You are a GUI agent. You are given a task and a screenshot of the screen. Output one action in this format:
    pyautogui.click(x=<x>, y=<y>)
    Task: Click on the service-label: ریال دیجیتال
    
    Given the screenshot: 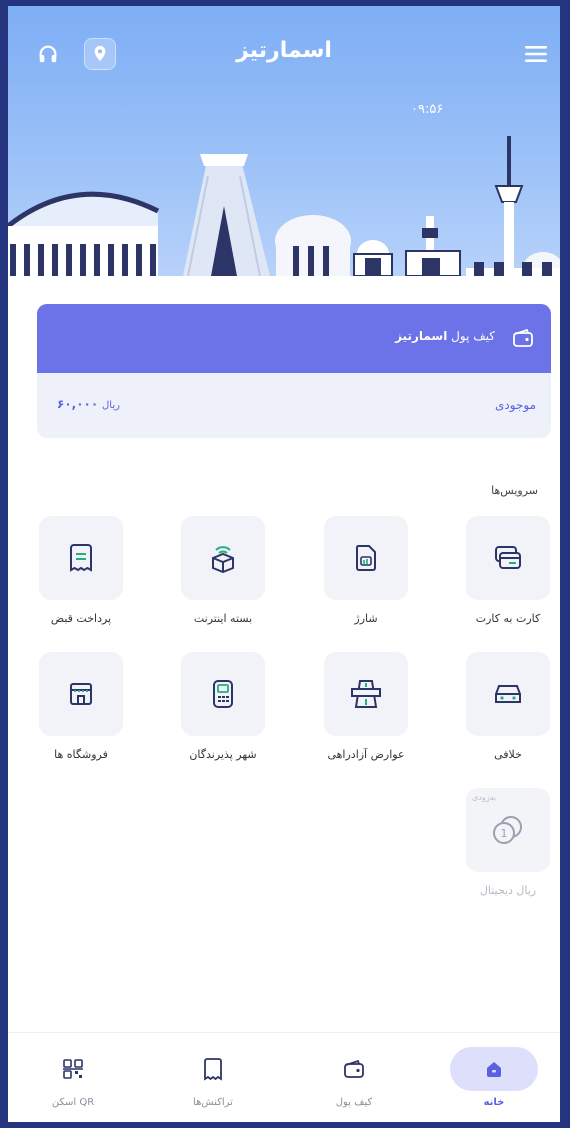 What is the action you would take?
    pyautogui.click(x=508, y=890)
    